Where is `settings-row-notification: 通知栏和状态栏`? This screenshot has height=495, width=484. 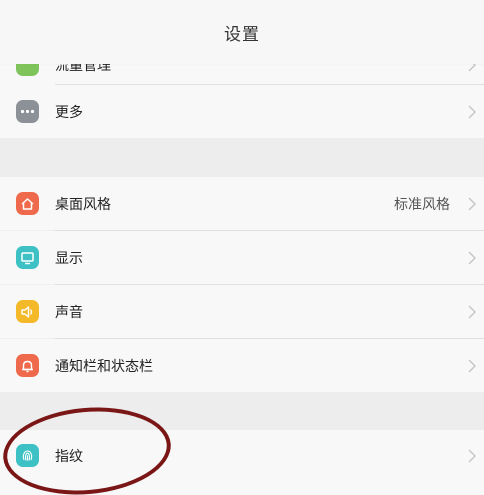
settings-row-notification: 通知栏和状态栏 is located at coordinates (242, 365).